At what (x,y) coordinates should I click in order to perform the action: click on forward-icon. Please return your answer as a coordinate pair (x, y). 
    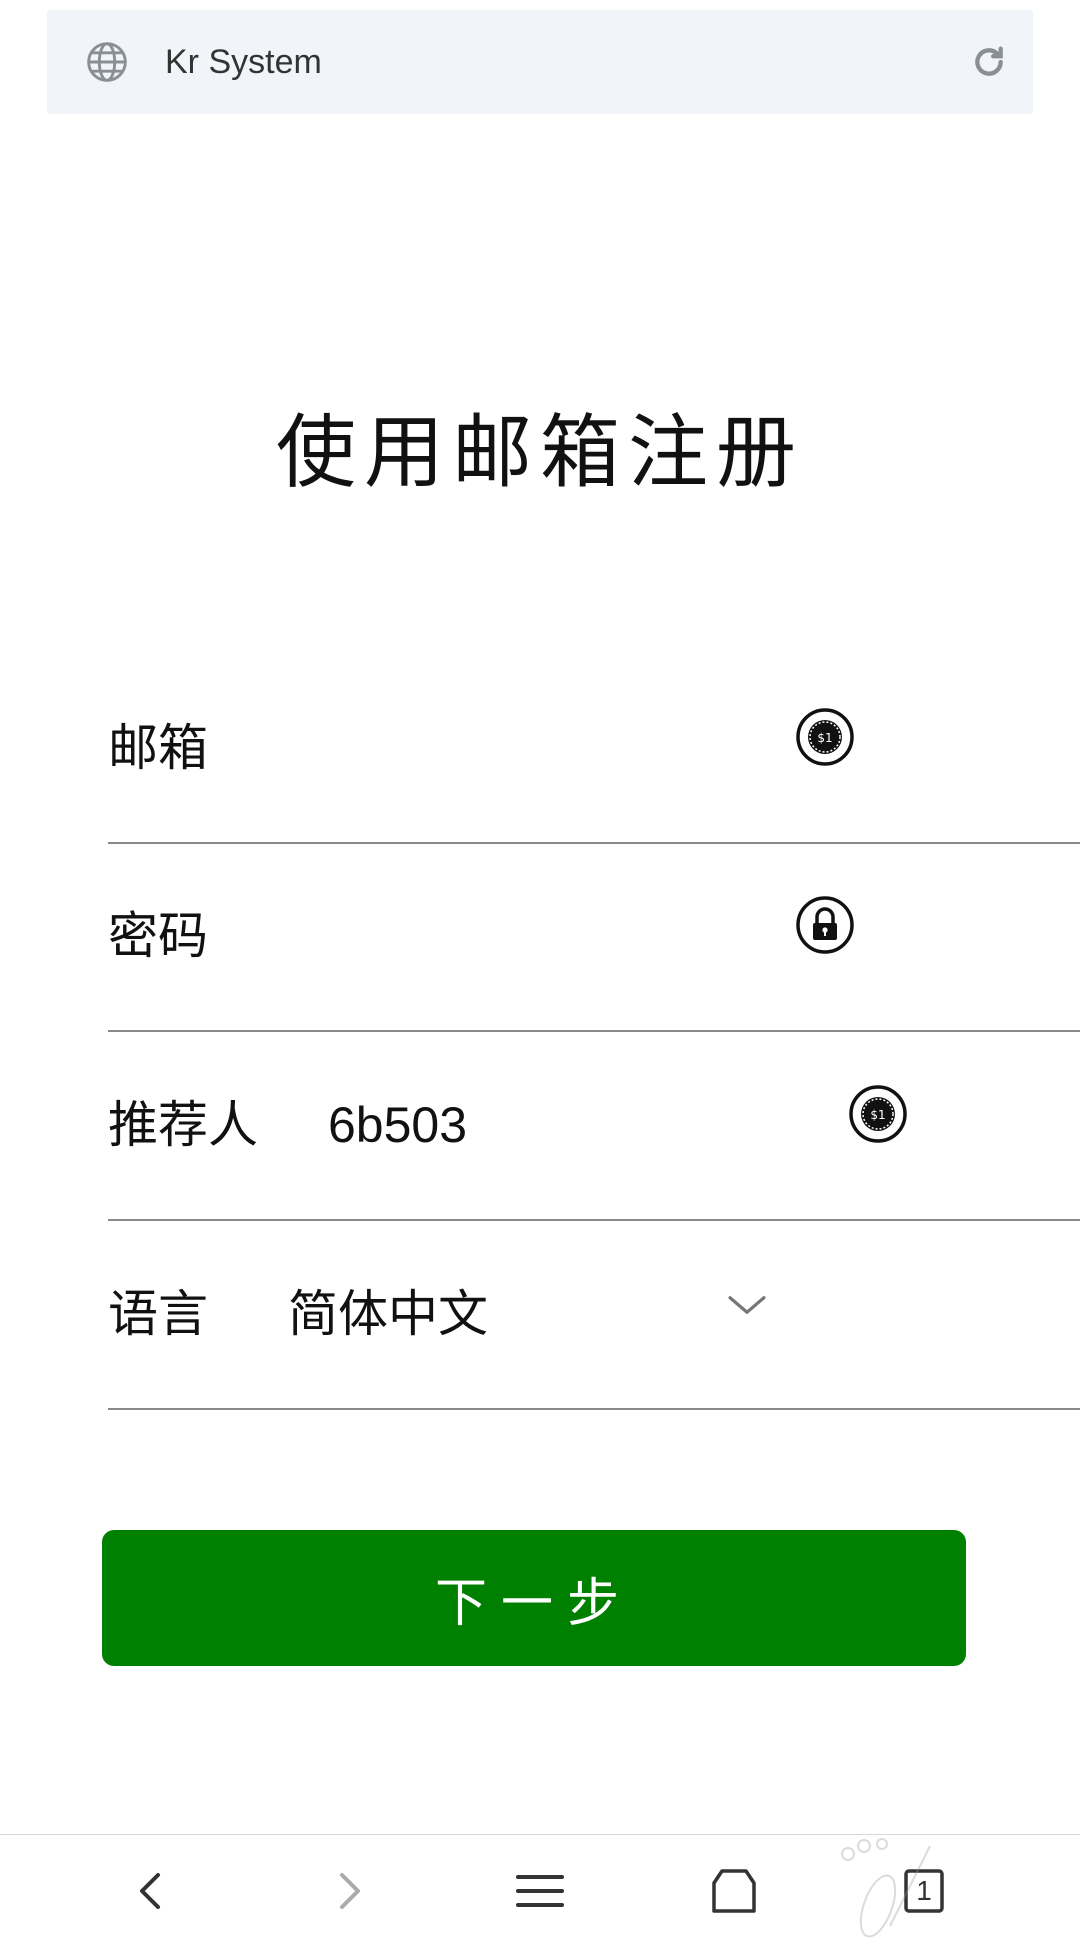
    Looking at the image, I should click on (348, 1891).